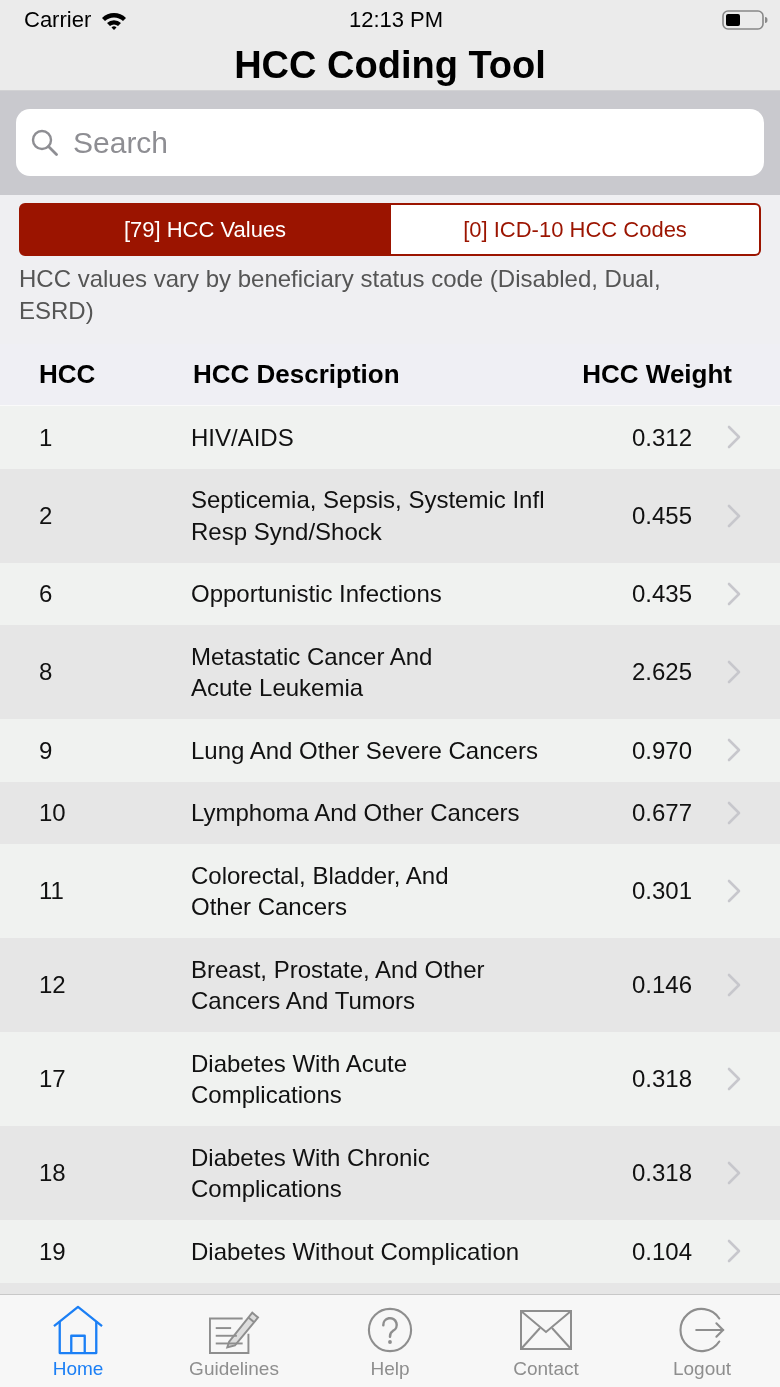 The width and height of the screenshot is (780, 1387). I want to click on table-row: 11 Colorectal, Bladder, And Other Cancers 0.301, so click(390, 891).